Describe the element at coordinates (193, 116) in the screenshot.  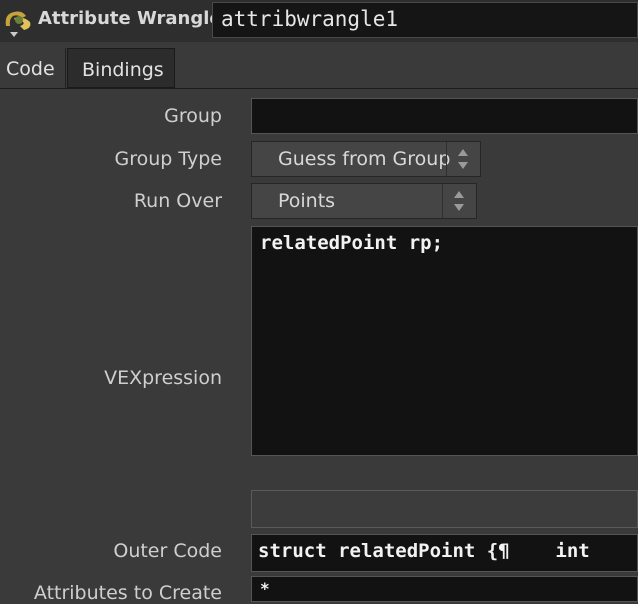
I see `group-label: Group` at that location.